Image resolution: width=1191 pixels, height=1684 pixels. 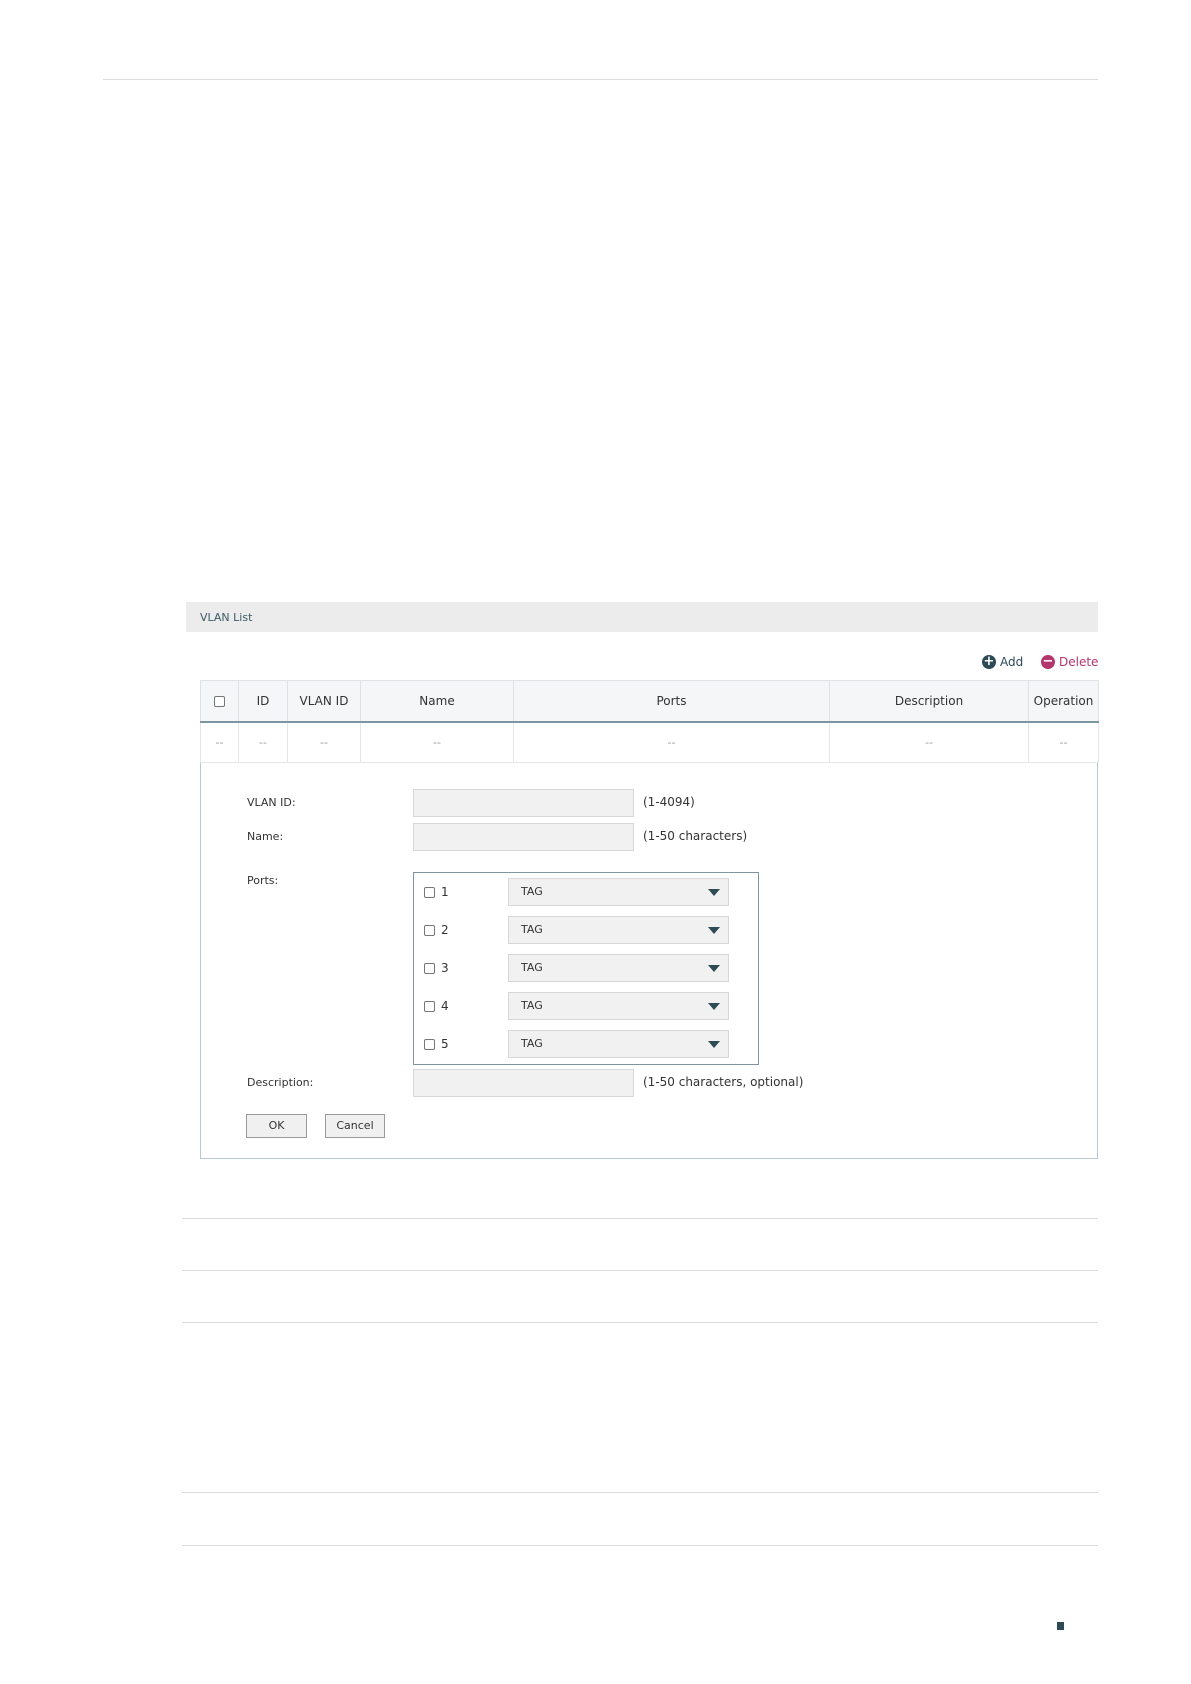 I want to click on port-number: 1, so click(x=445, y=892).